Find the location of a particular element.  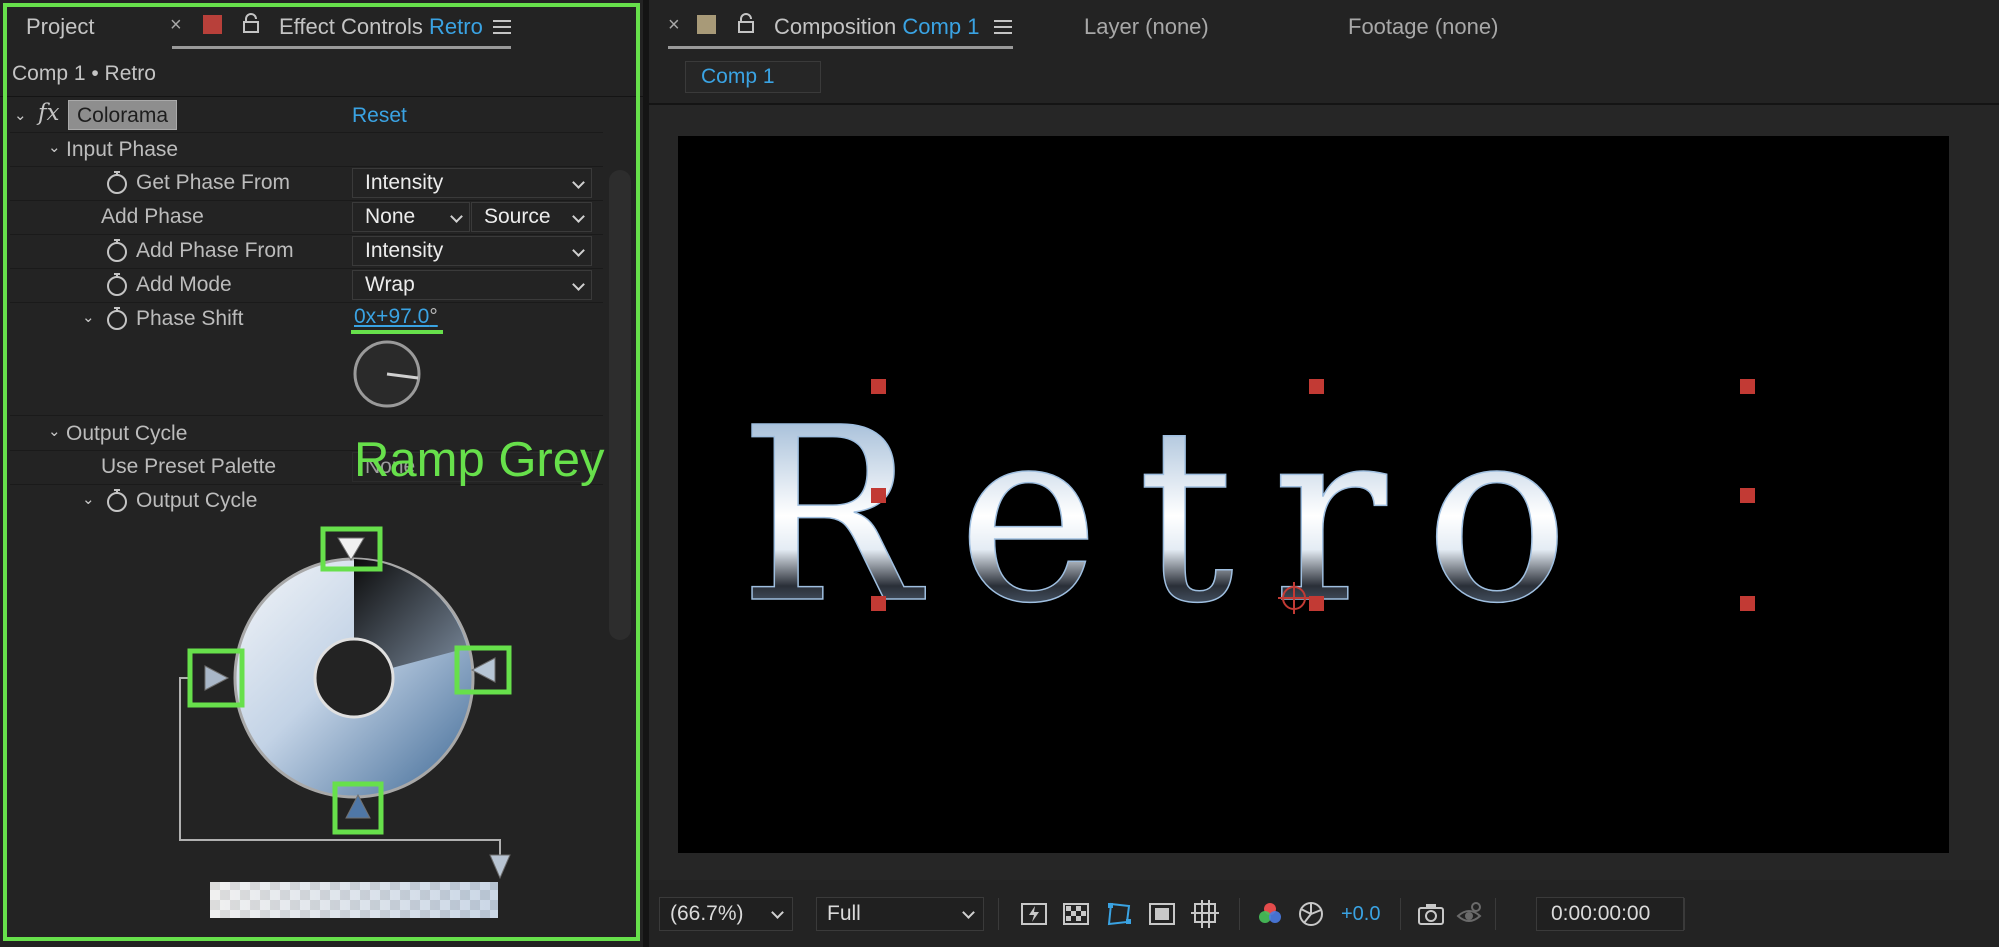

get-phase-from-dropdown: Intensity is located at coordinates (472, 183).